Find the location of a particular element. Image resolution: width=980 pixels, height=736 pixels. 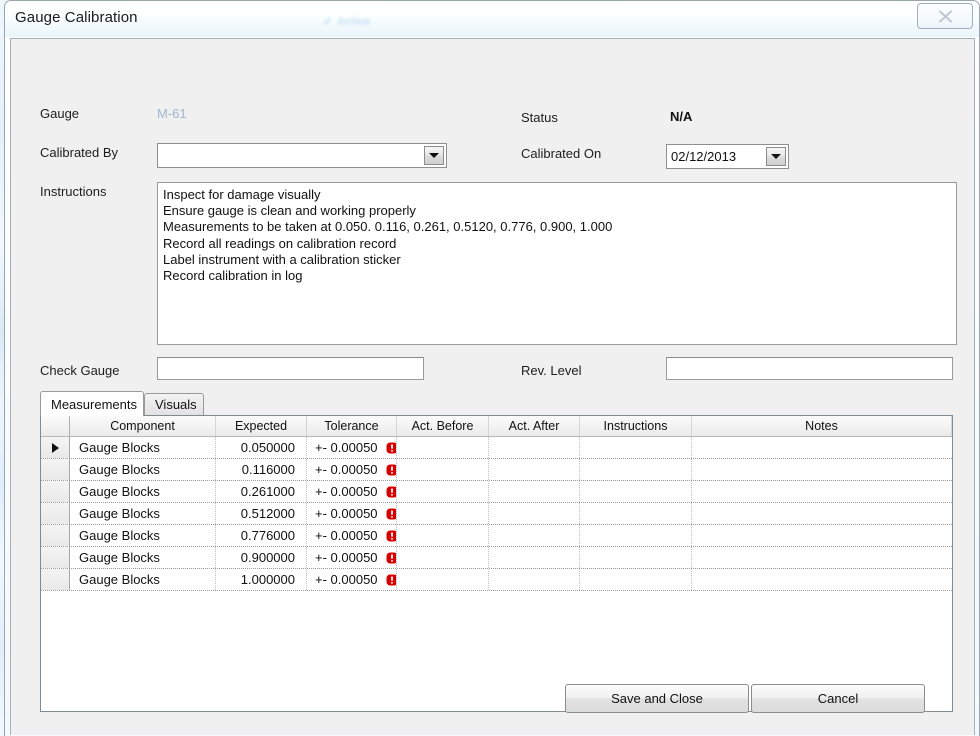

cell-expected-text: 1.000000 is located at coordinates (267, 579).